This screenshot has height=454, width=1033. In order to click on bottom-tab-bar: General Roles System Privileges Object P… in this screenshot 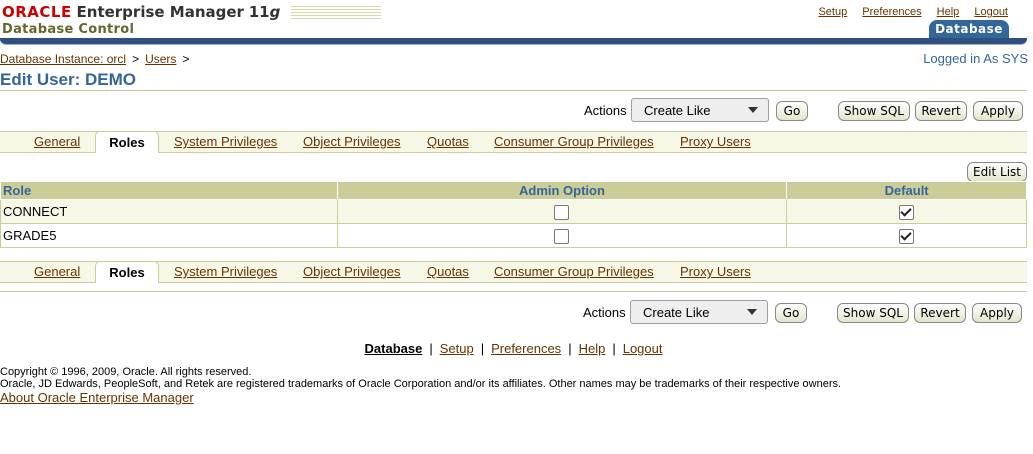, I will do `click(513, 272)`.